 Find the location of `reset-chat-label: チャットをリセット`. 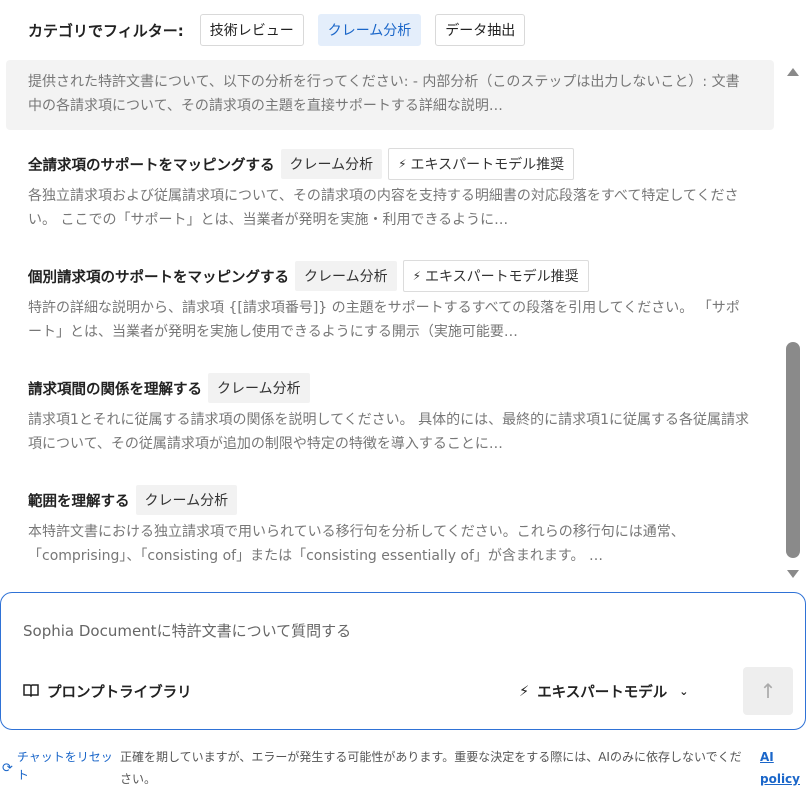

reset-chat-label: チャットをリセット is located at coordinates (64, 766).